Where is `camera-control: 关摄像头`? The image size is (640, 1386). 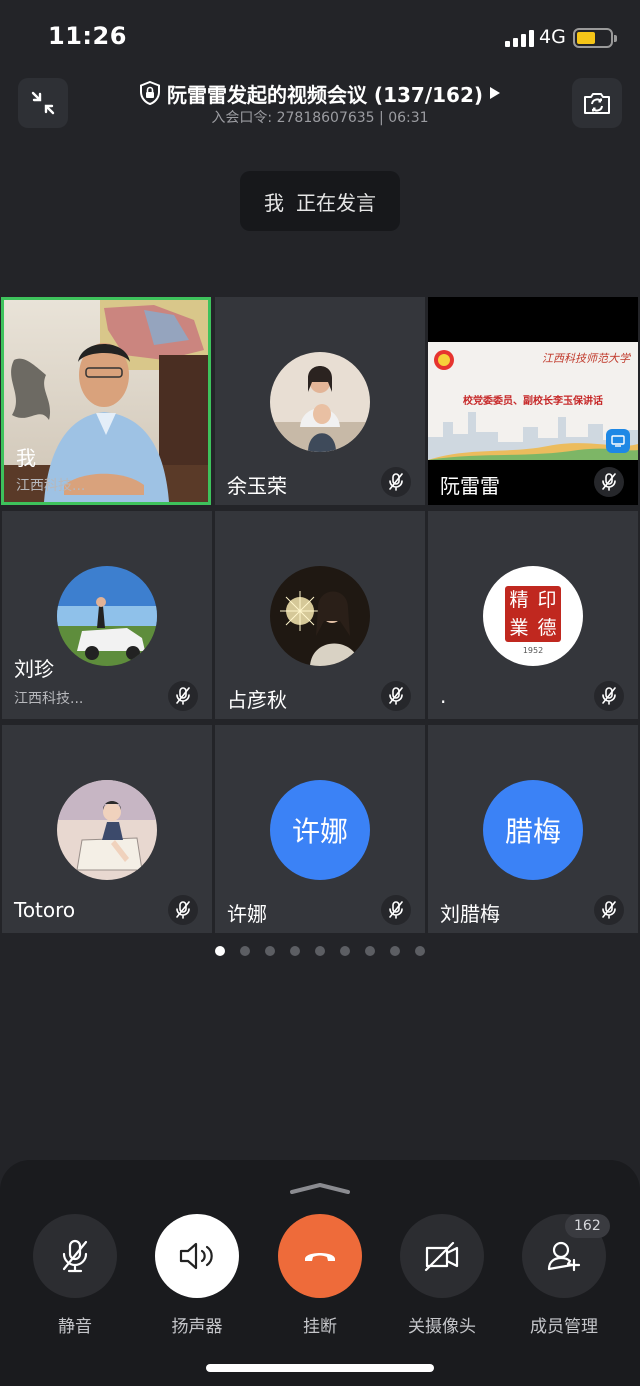
camera-control: 关摄像头 is located at coordinates (442, 1275).